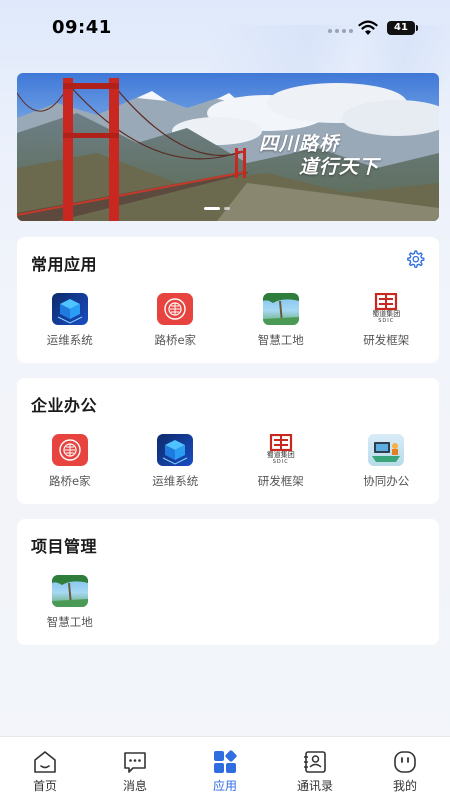  I want to click on tab-profile: 我的, so click(405, 769).